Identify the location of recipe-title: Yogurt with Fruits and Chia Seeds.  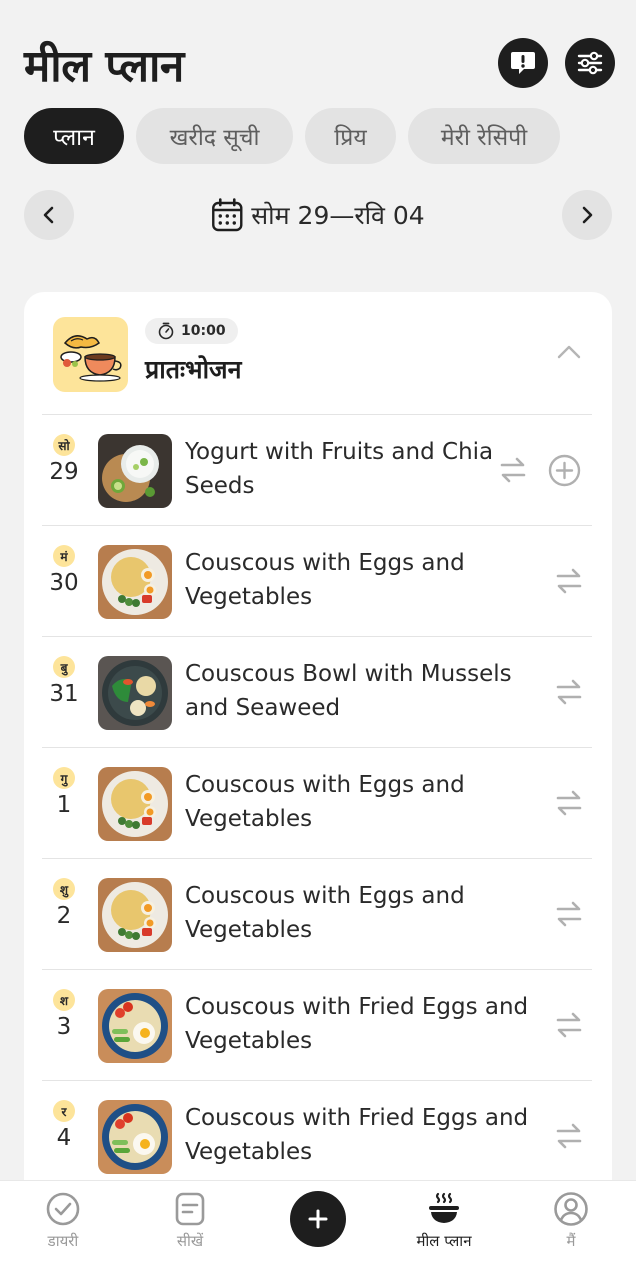
(357, 469).